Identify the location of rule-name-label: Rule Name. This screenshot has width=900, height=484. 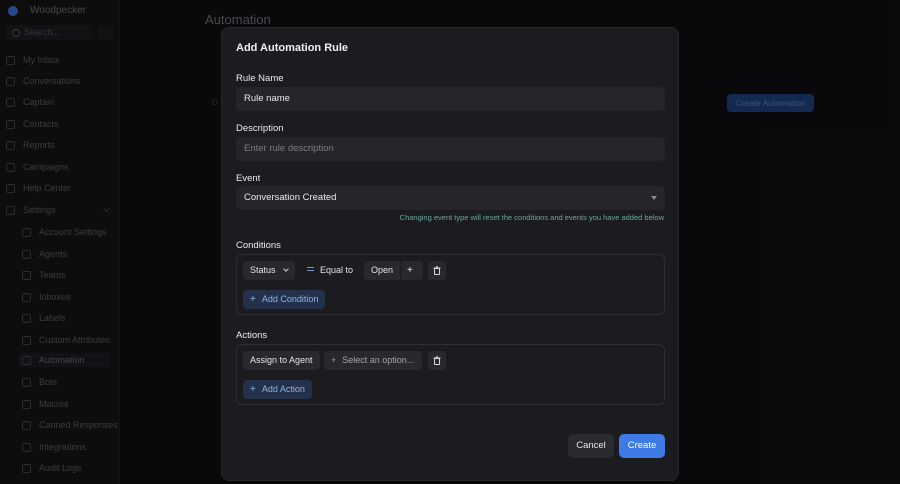
(260, 78).